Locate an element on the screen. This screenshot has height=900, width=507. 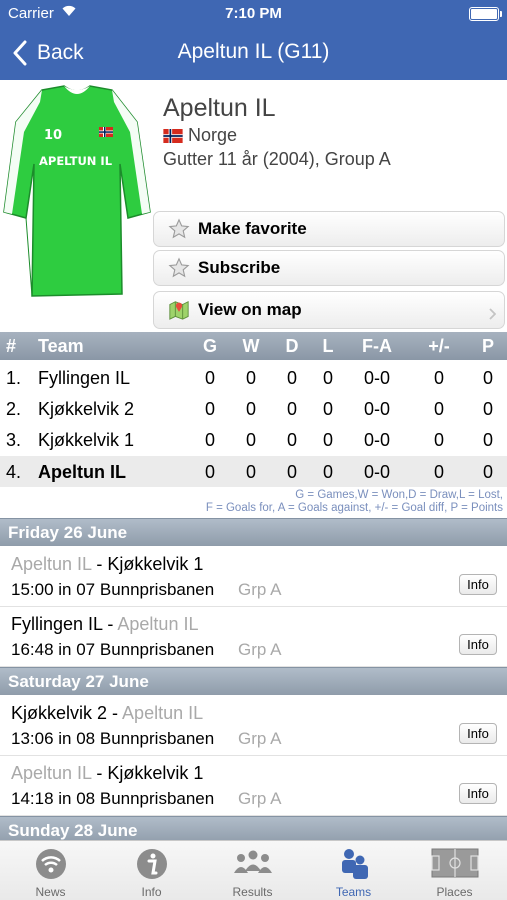
home-team: Fyllingen IL is located at coordinates (57, 624).